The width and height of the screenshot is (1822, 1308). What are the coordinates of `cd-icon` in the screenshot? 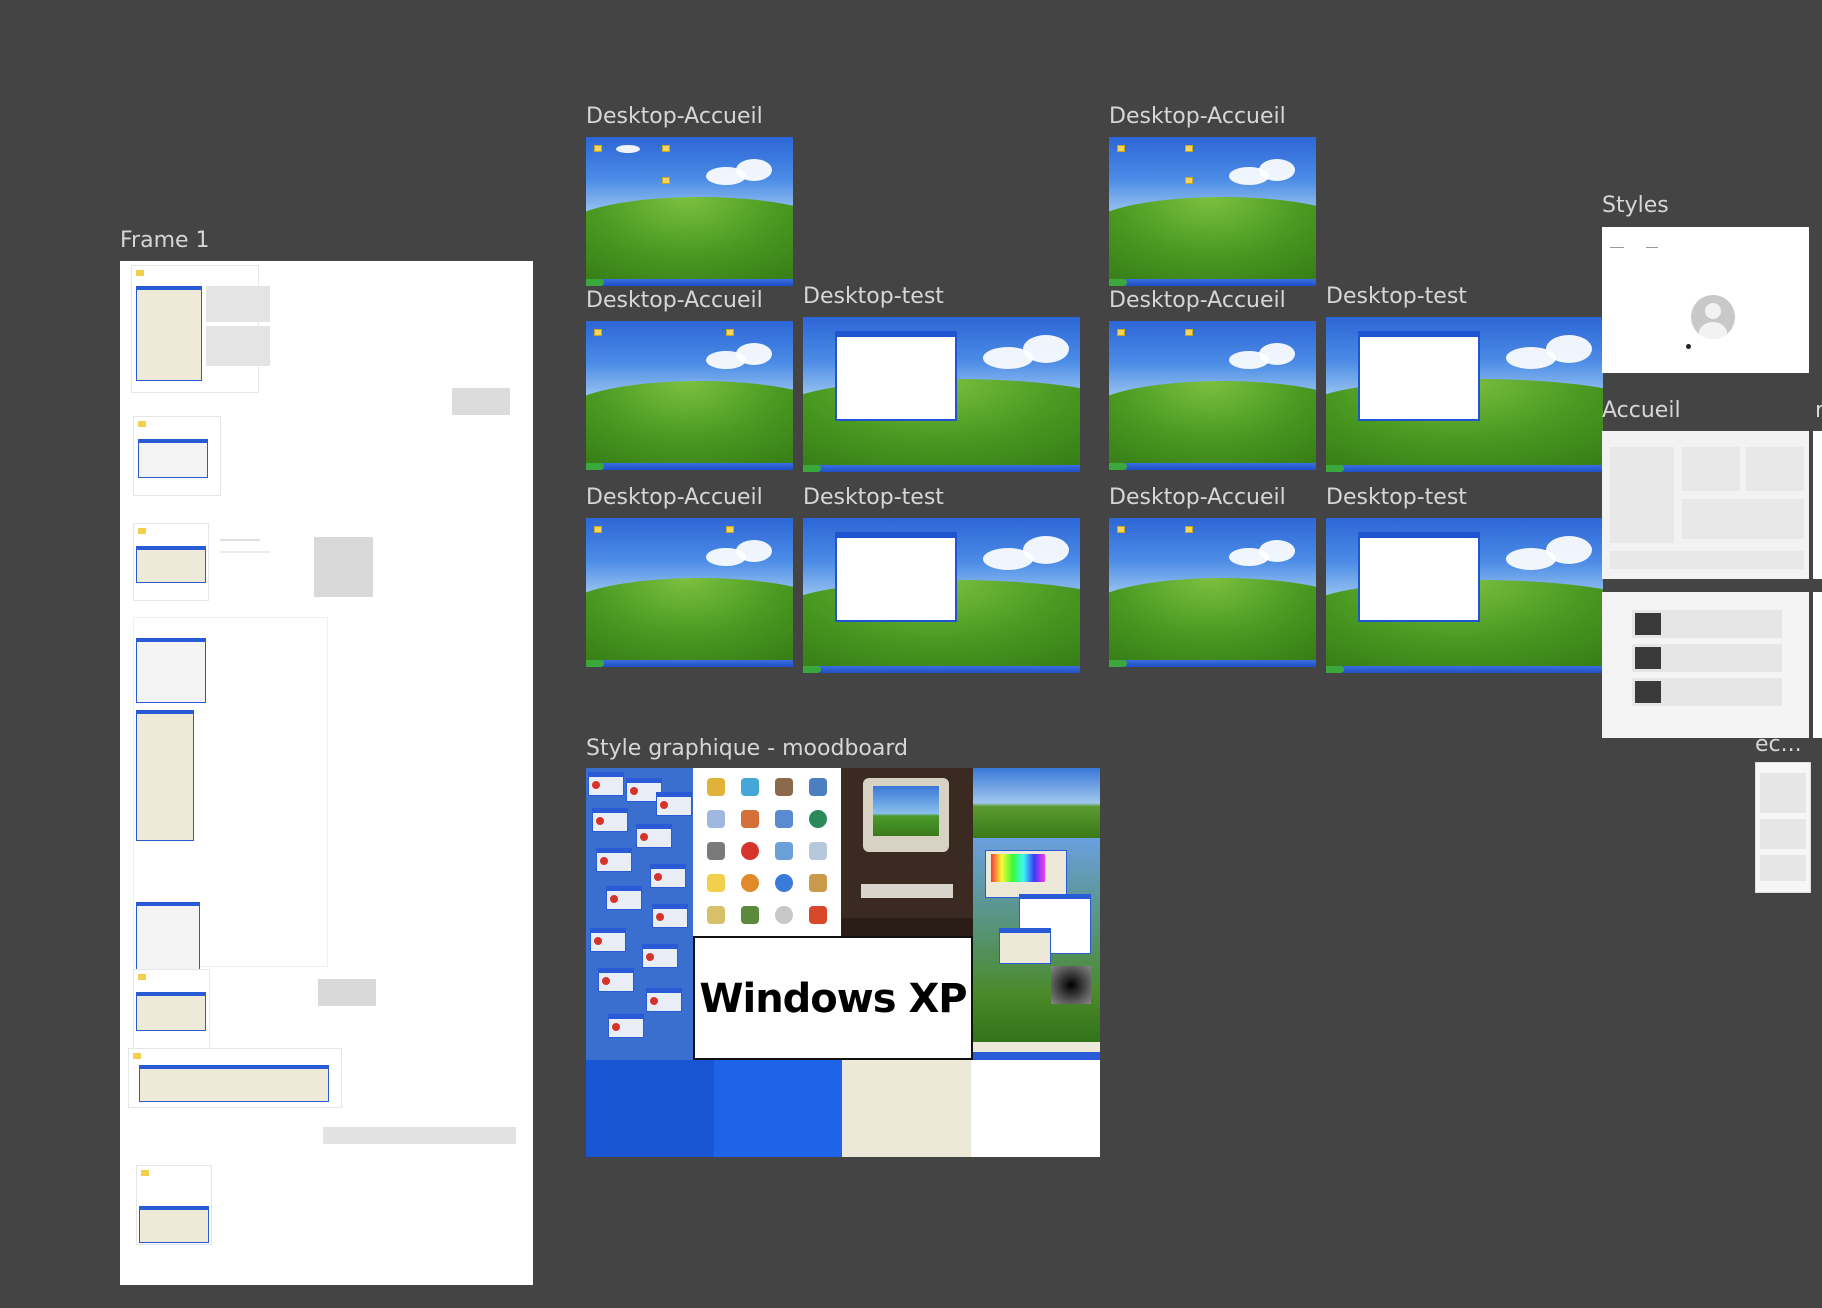 It's located at (784, 915).